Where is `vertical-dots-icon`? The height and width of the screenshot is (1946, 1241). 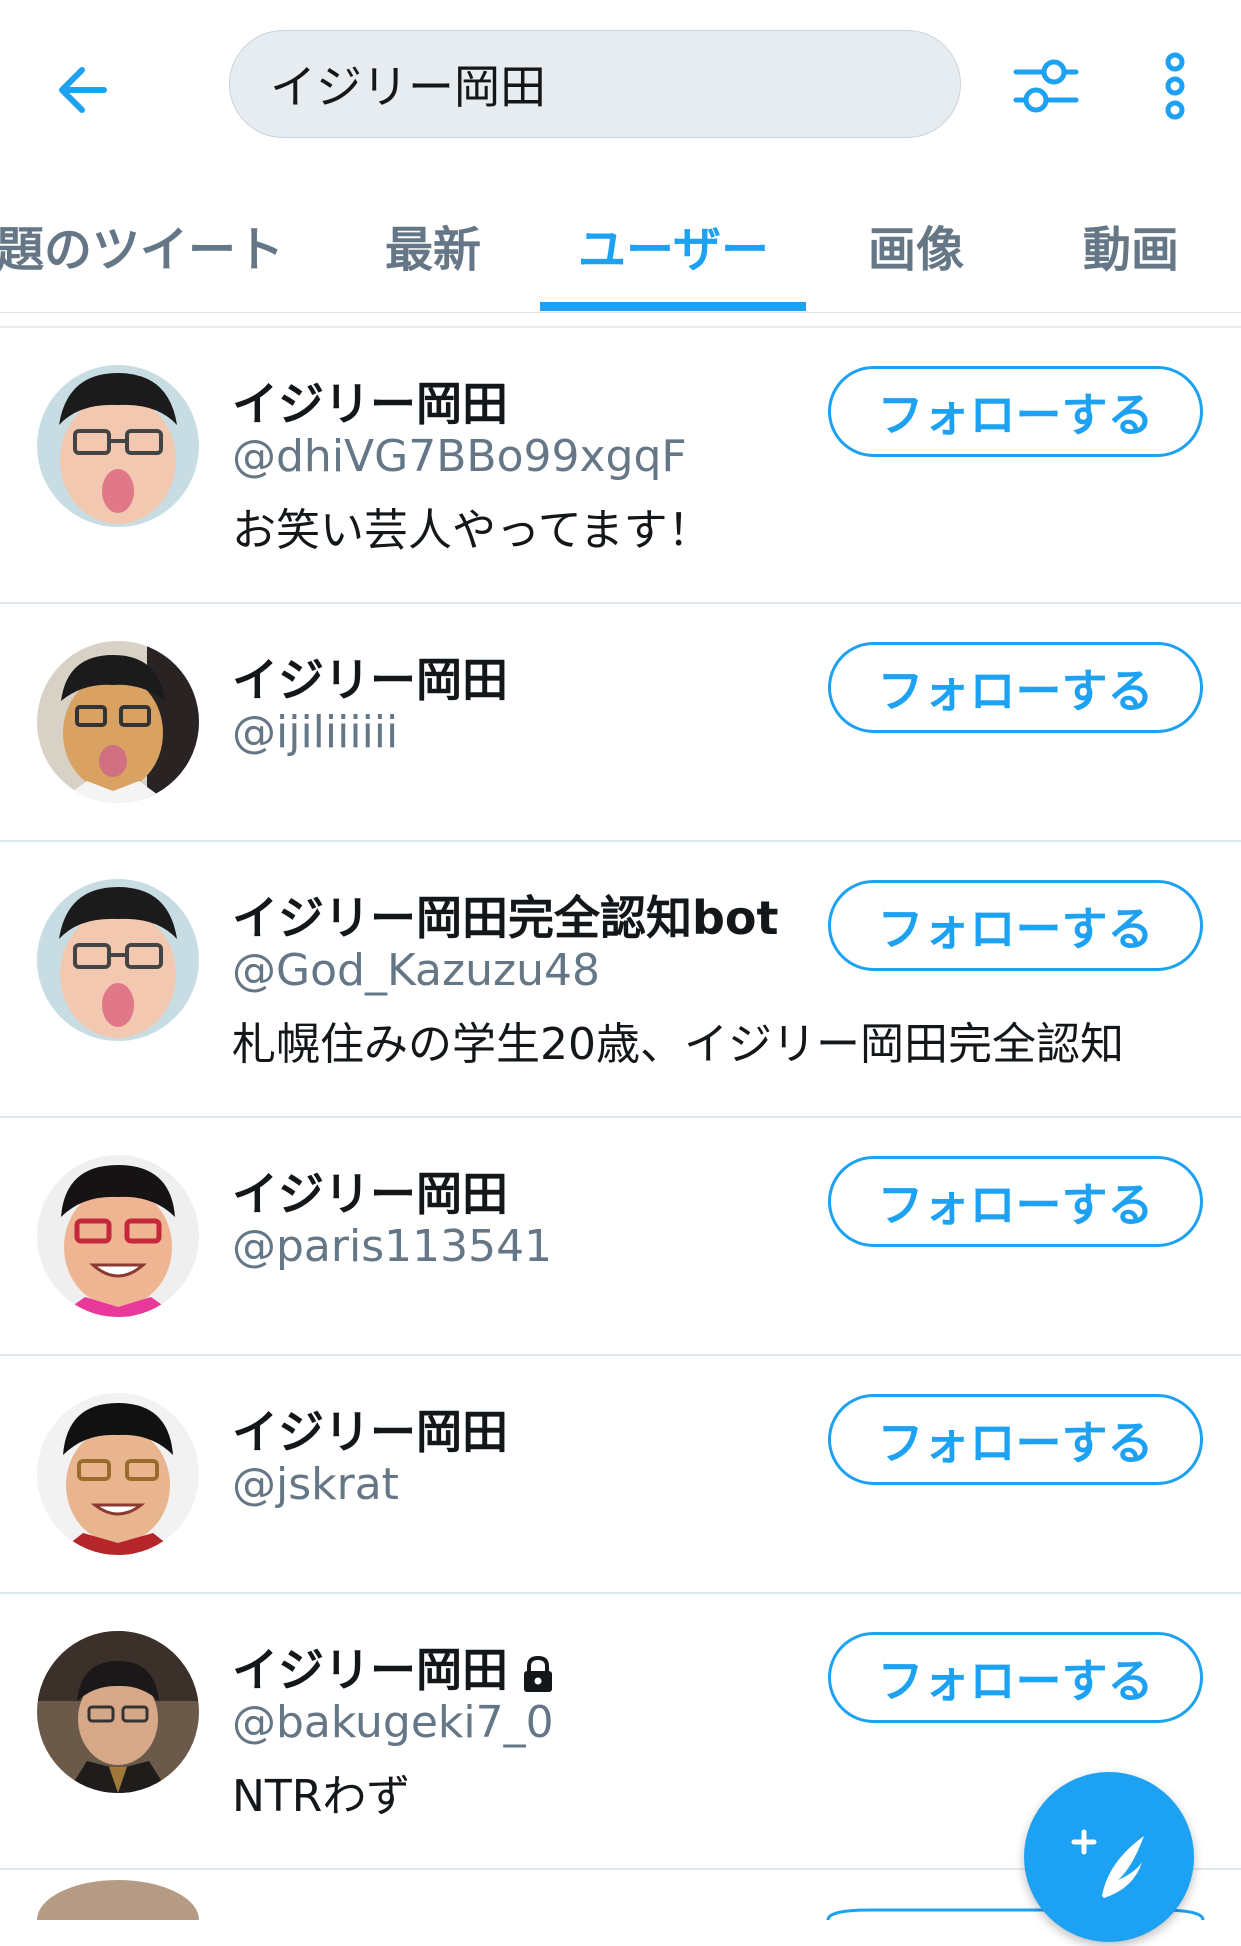 vertical-dots-icon is located at coordinates (1175, 86).